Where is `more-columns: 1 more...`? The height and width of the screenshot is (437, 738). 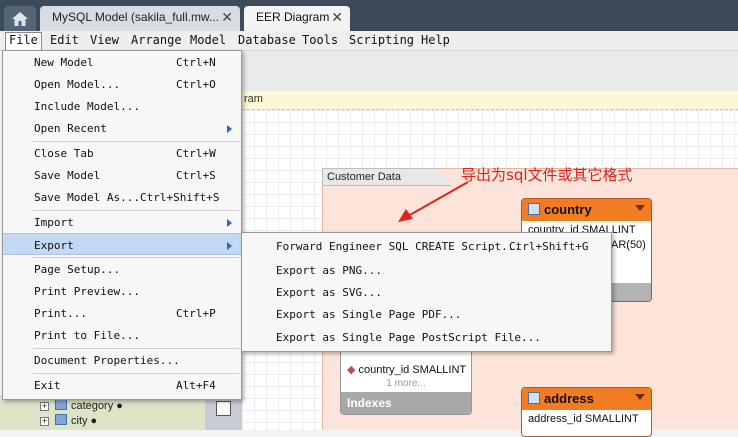
more-columns: 1 more... is located at coordinates (406, 383).